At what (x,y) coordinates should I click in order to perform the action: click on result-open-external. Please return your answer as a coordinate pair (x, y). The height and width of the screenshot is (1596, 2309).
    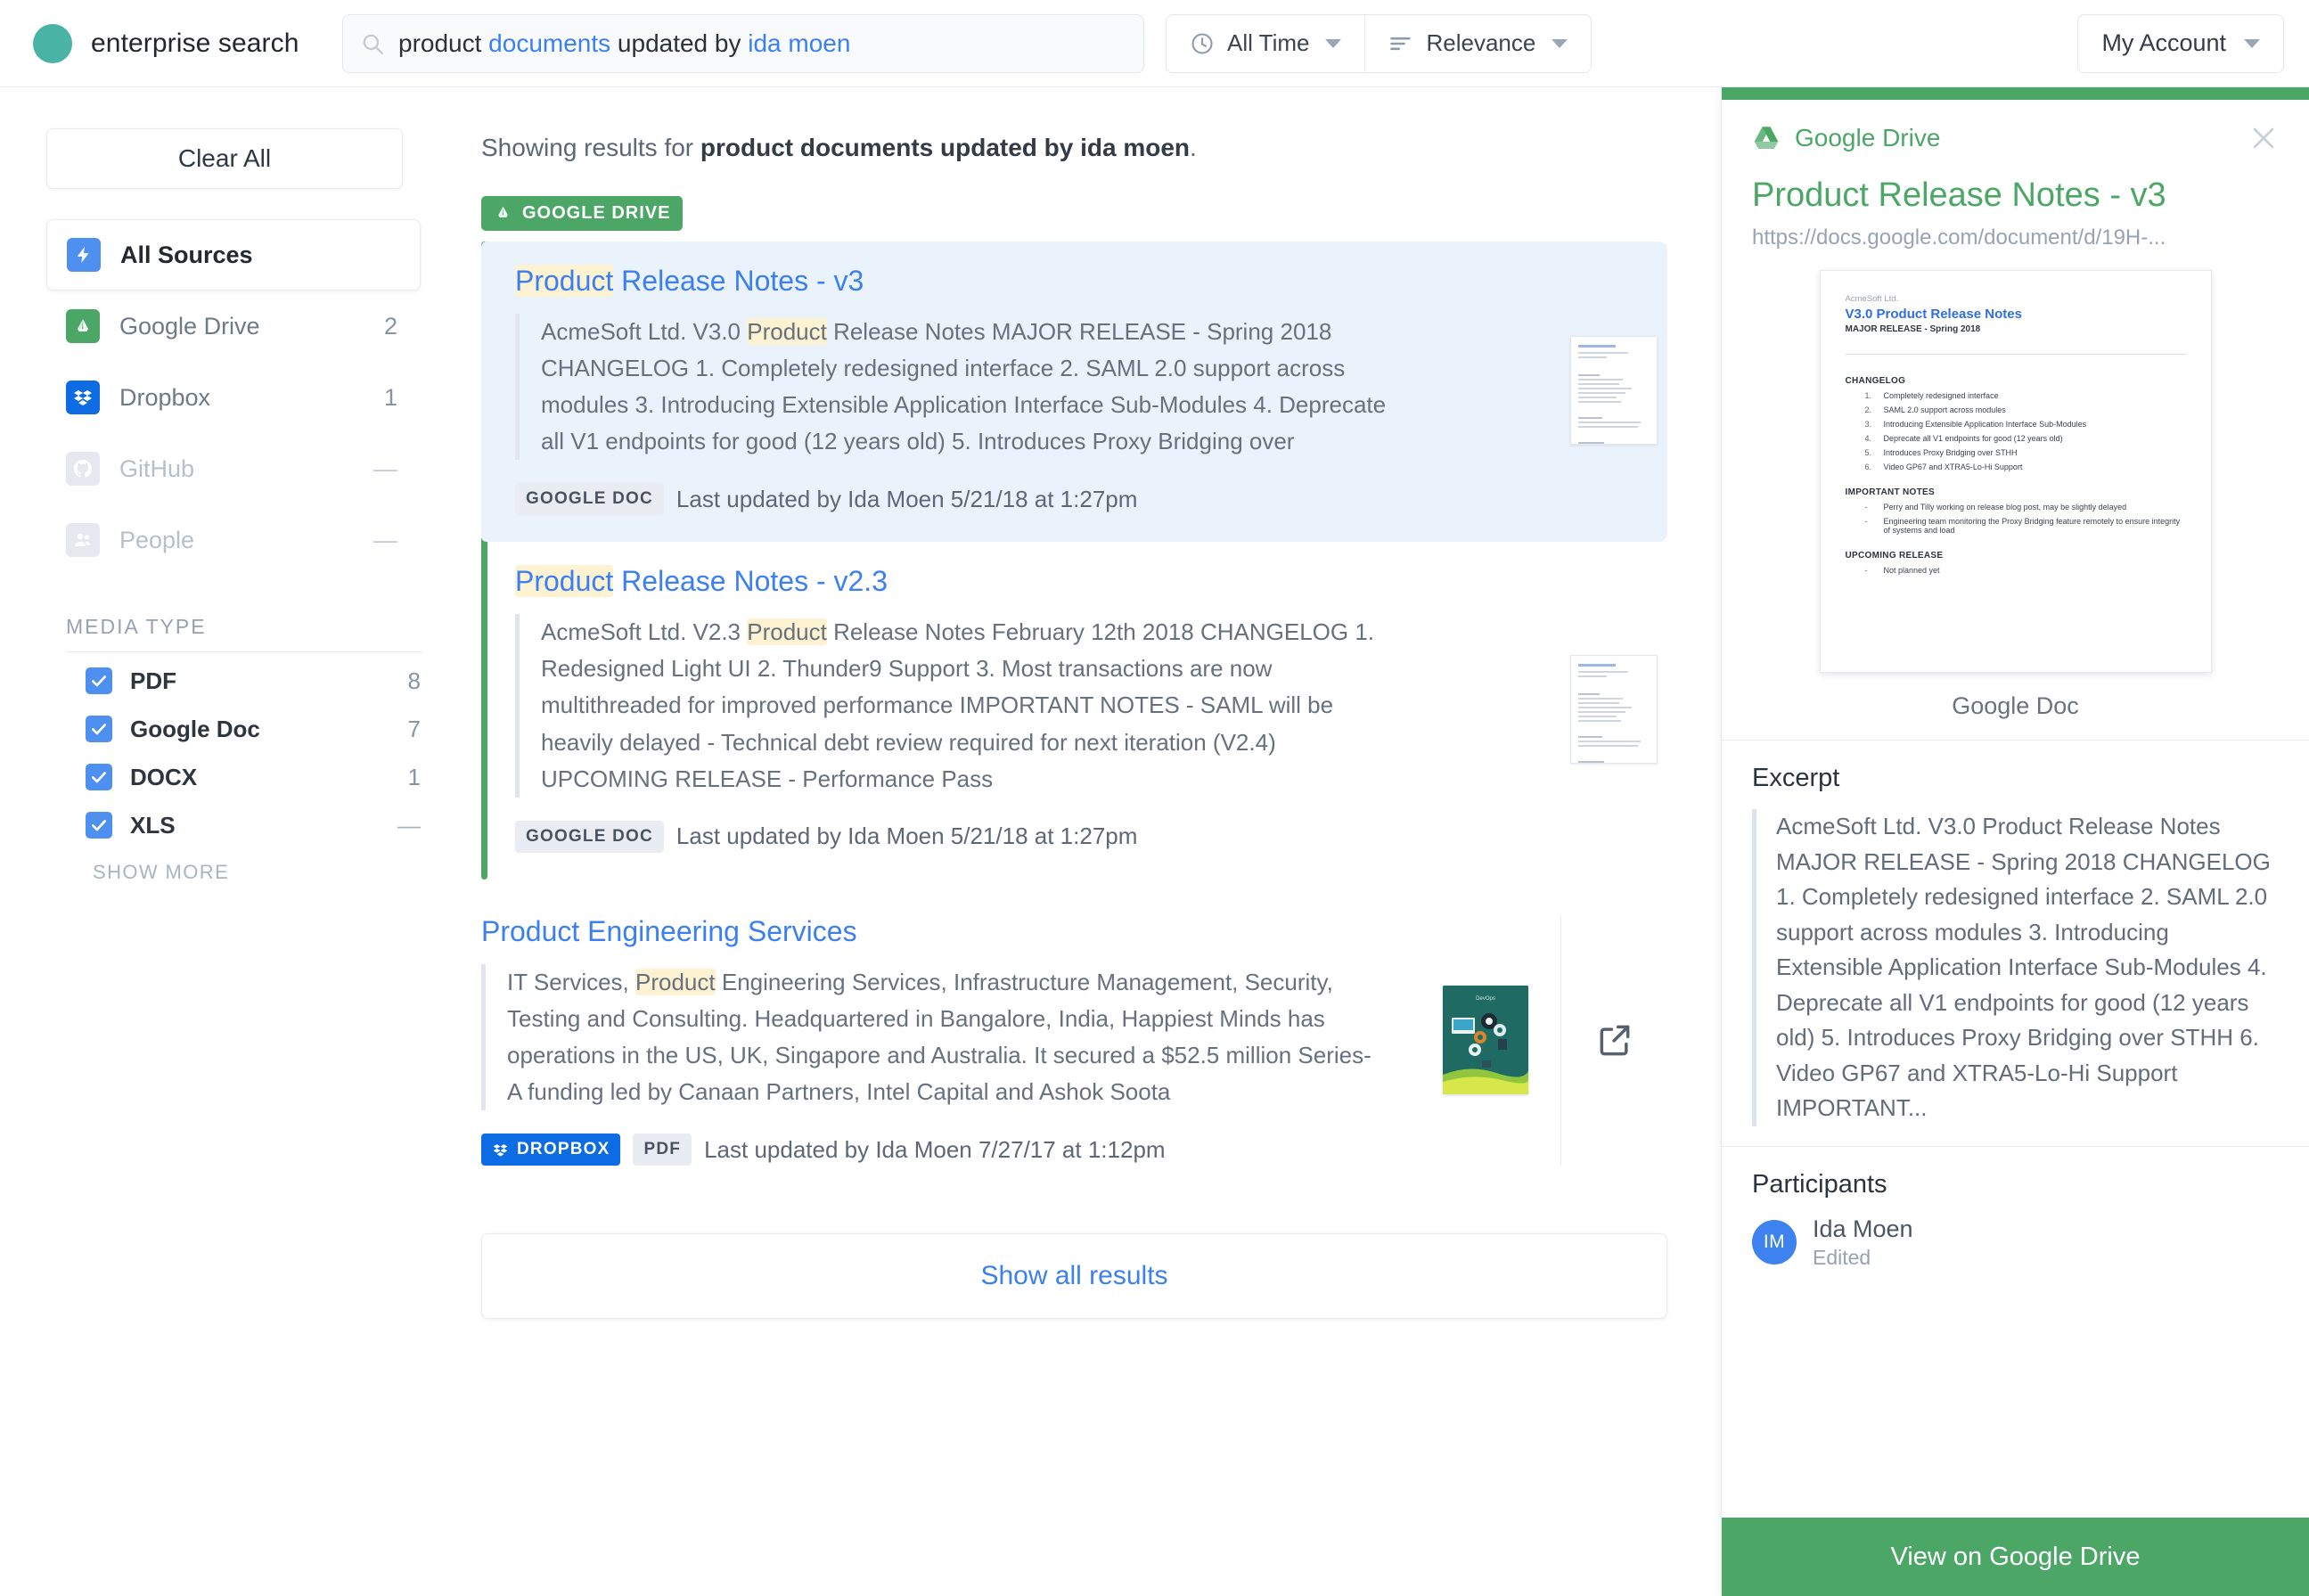
    Looking at the image, I should click on (1613, 1040).